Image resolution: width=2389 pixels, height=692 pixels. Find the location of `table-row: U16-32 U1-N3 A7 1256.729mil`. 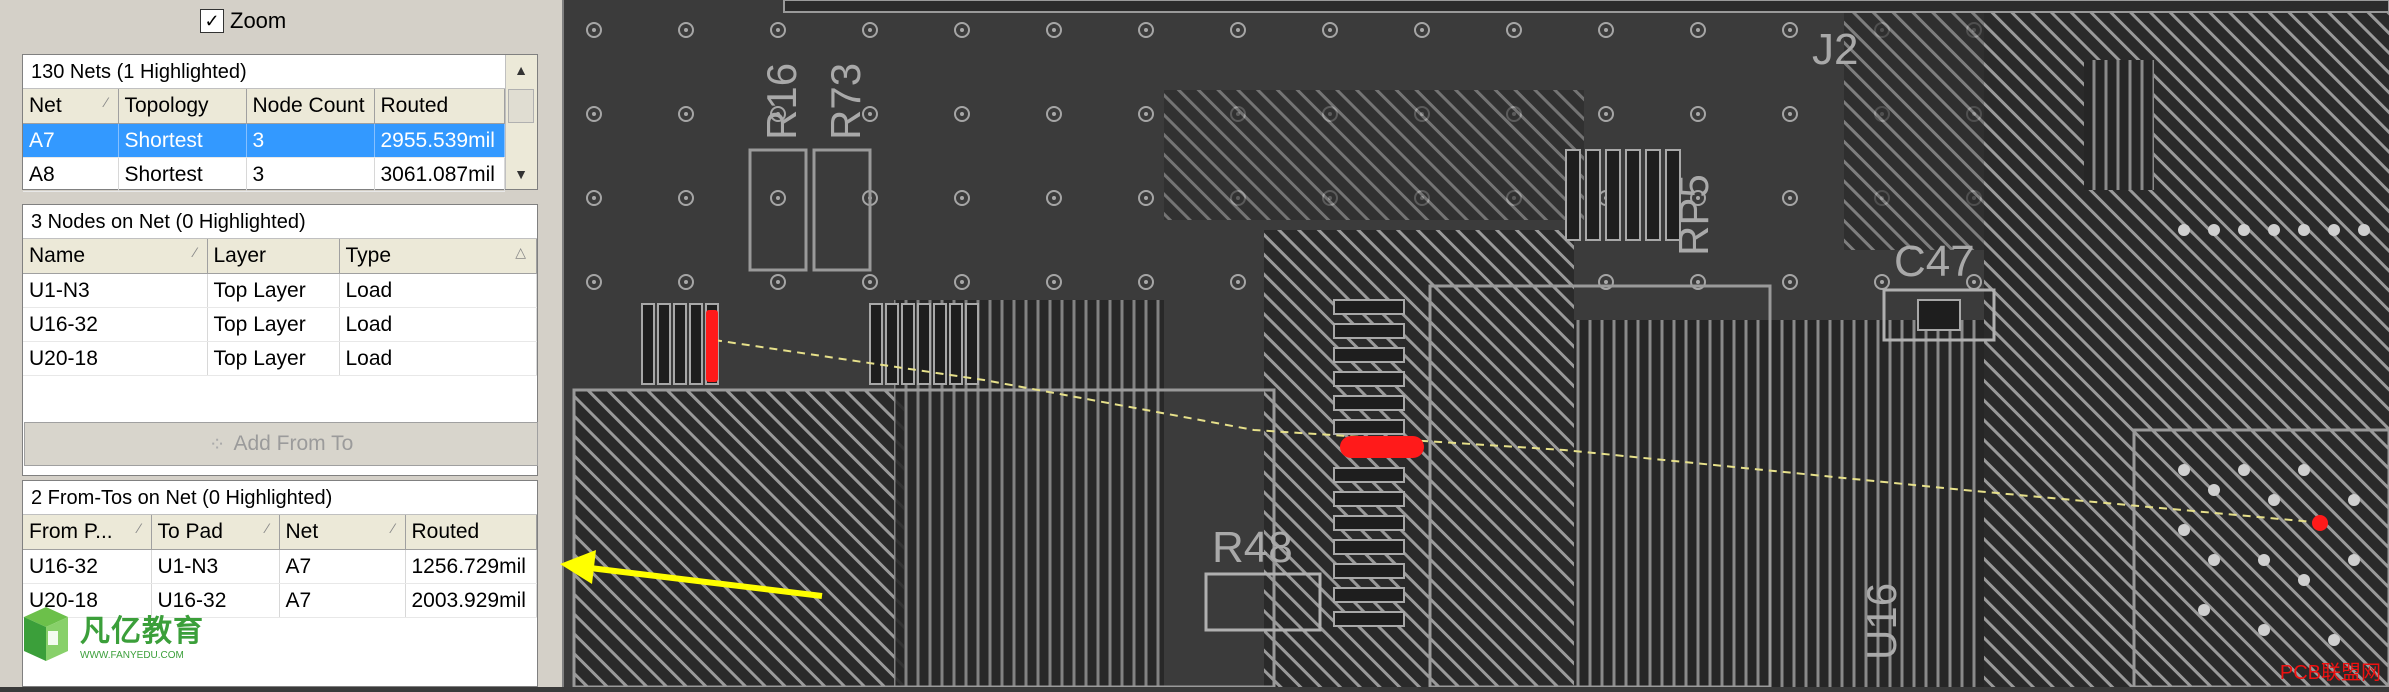

table-row: U16-32 U1-N3 A7 1256.729mil is located at coordinates (280, 566).